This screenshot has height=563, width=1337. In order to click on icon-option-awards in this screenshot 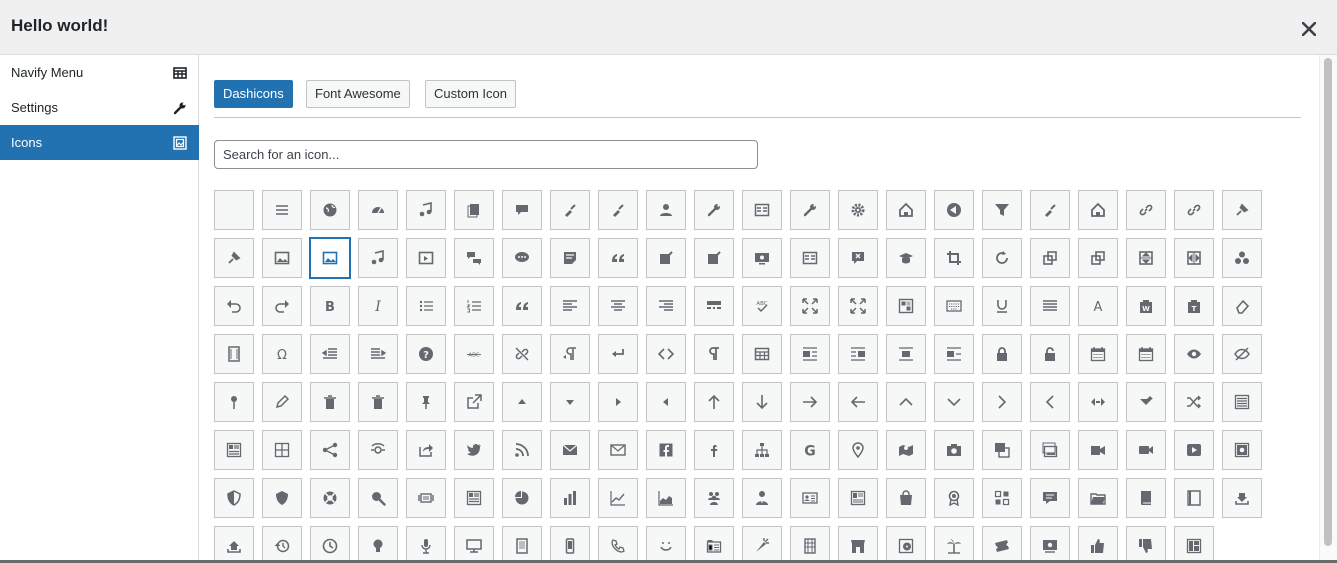, I will do `click(954, 498)`.